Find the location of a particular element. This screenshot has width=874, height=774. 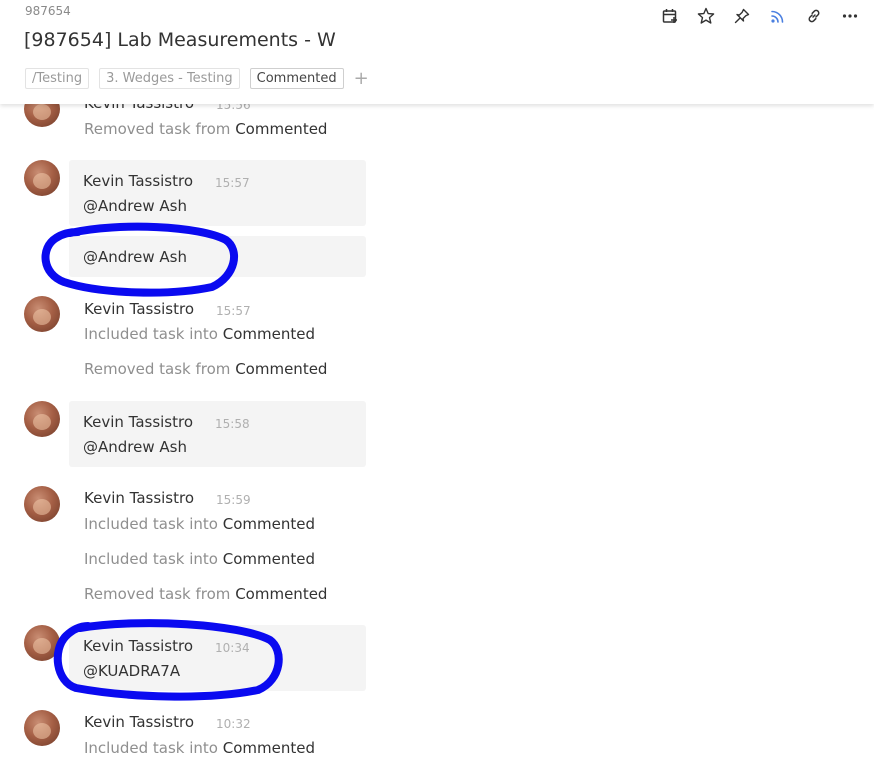

calendar-add-icon is located at coordinates (669, 16).